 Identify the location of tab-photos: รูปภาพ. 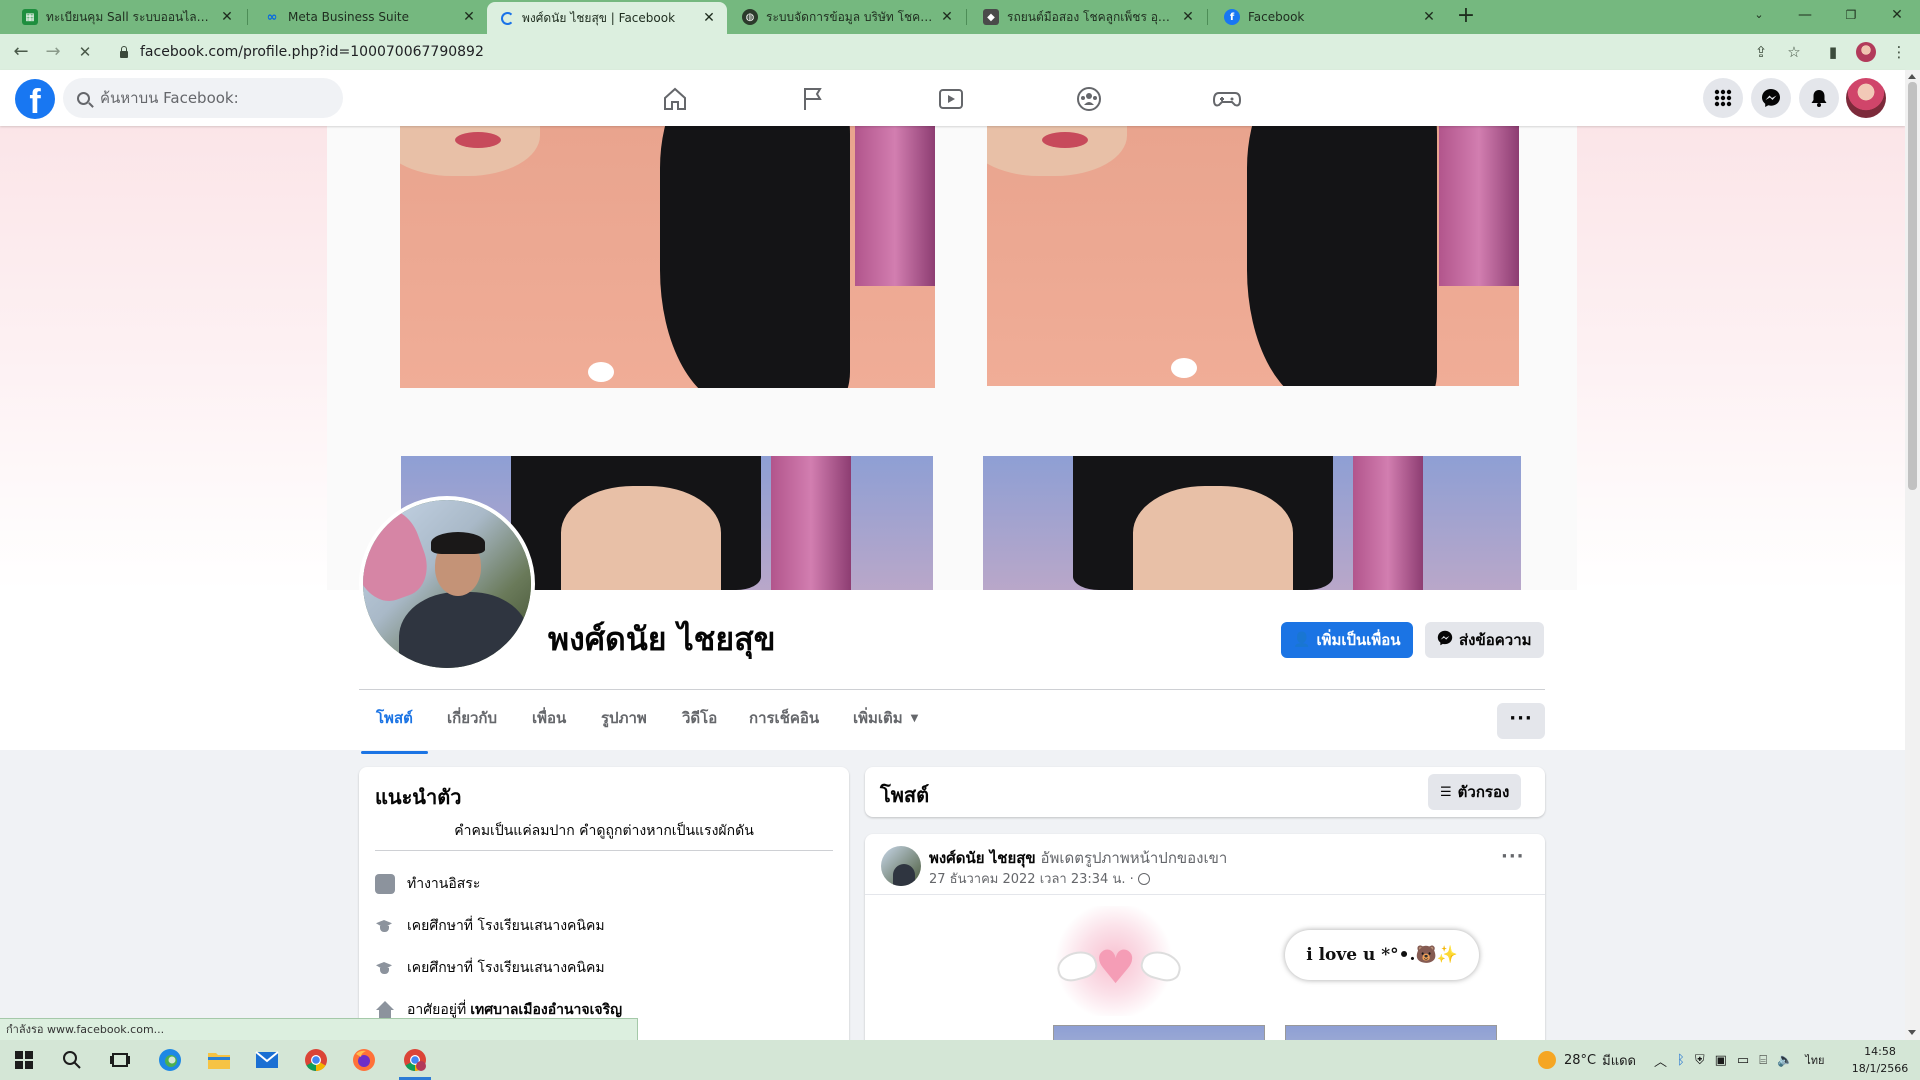
(624, 718).